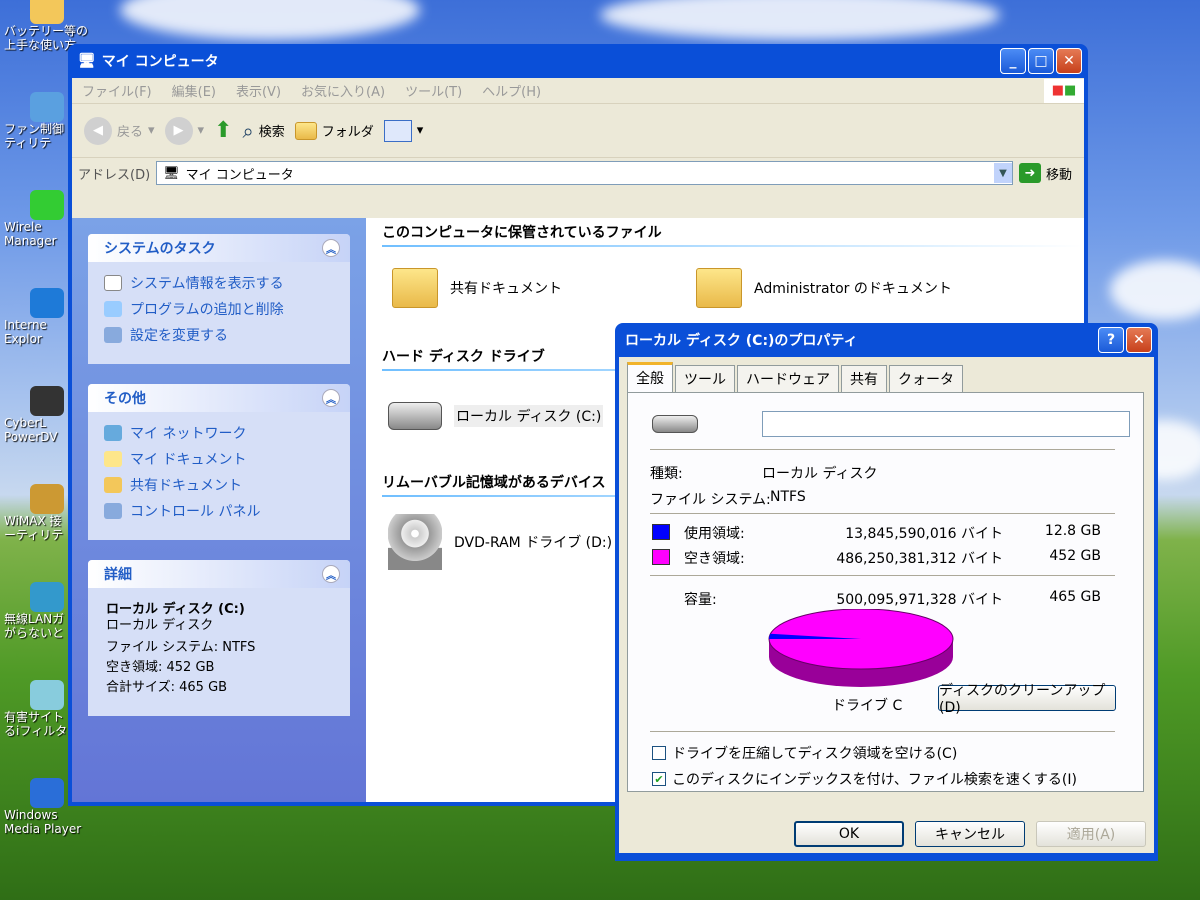 The width and height of the screenshot is (1200, 900). What do you see at coordinates (179, 336) in the screenshot?
I see `task-label: 設定を変更する` at bounding box center [179, 336].